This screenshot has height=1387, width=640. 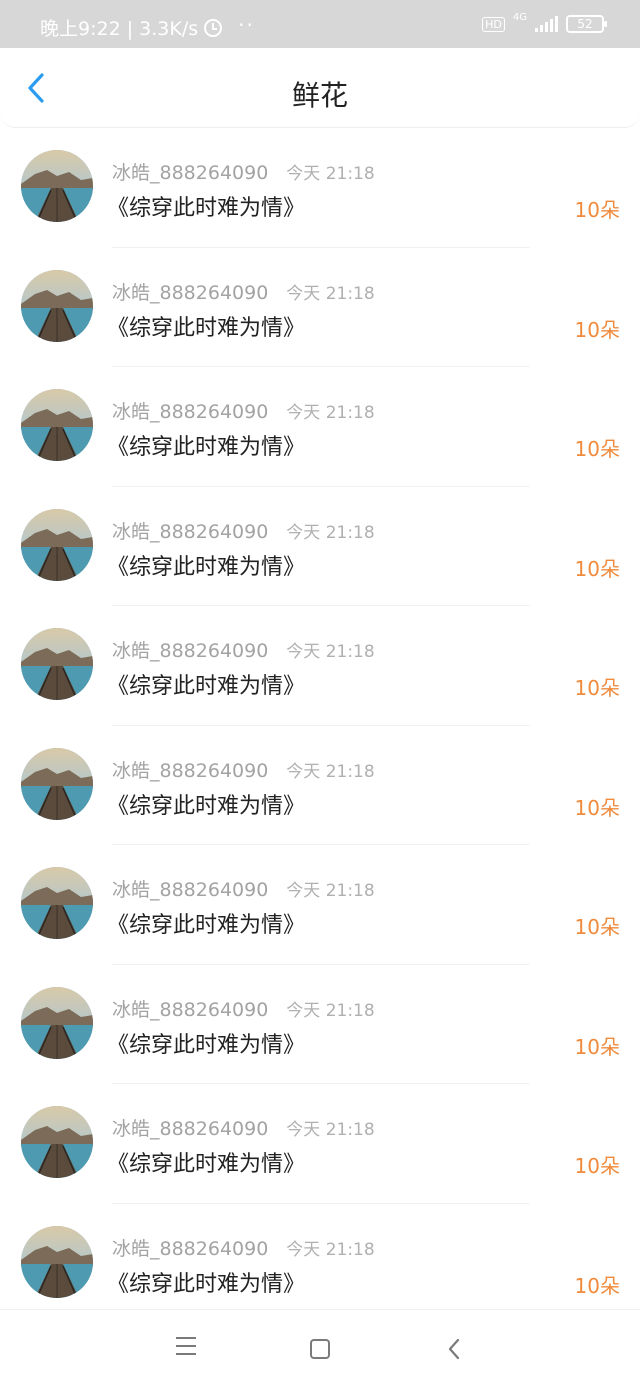 What do you see at coordinates (190, 1349) in the screenshot?
I see `menu-icon` at bounding box center [190, 1349].